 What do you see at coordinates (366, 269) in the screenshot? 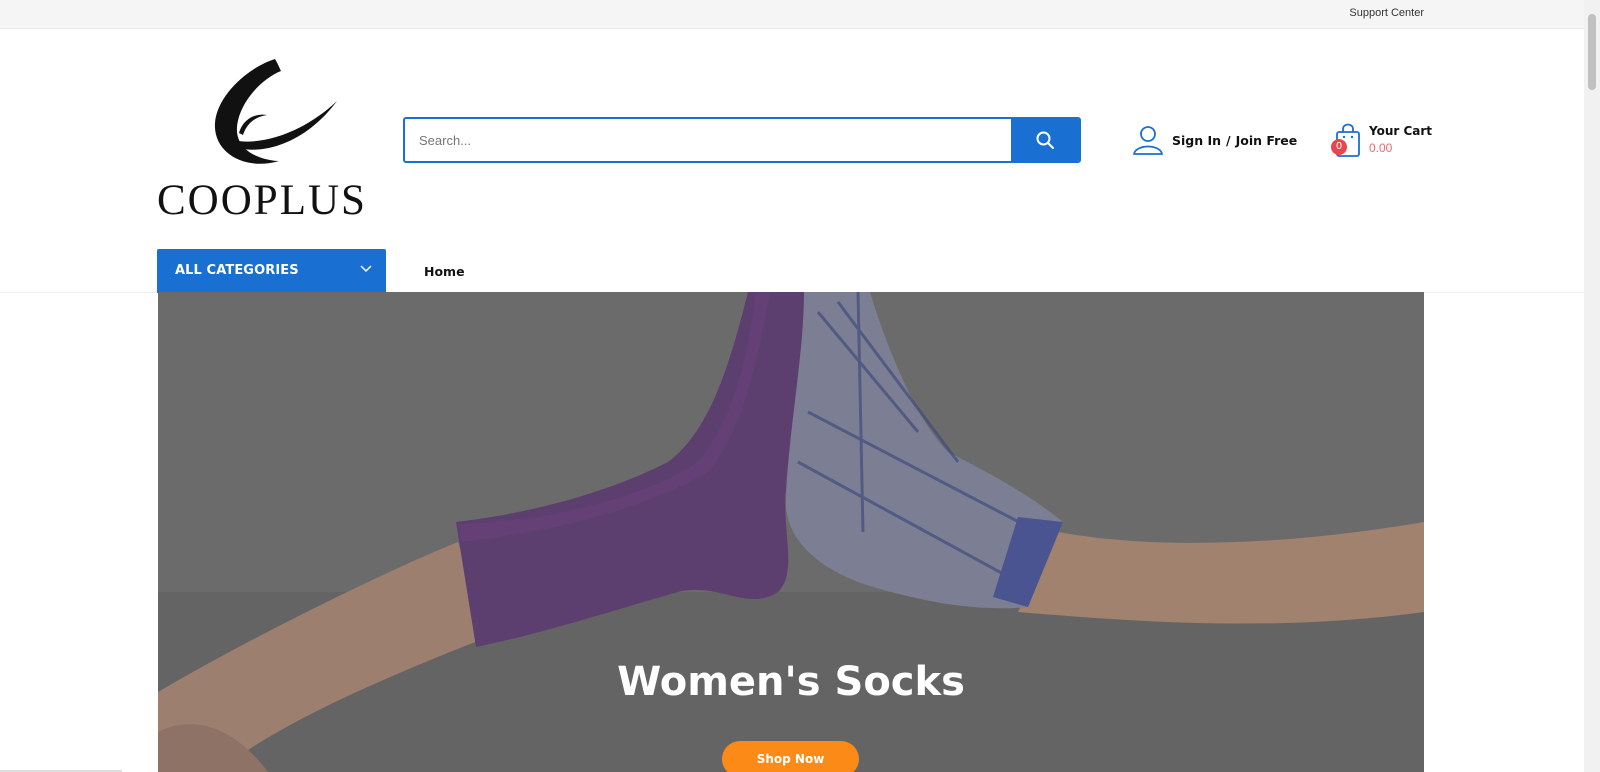
I see `chevron-down-icon` at bounding box center [366, 269].